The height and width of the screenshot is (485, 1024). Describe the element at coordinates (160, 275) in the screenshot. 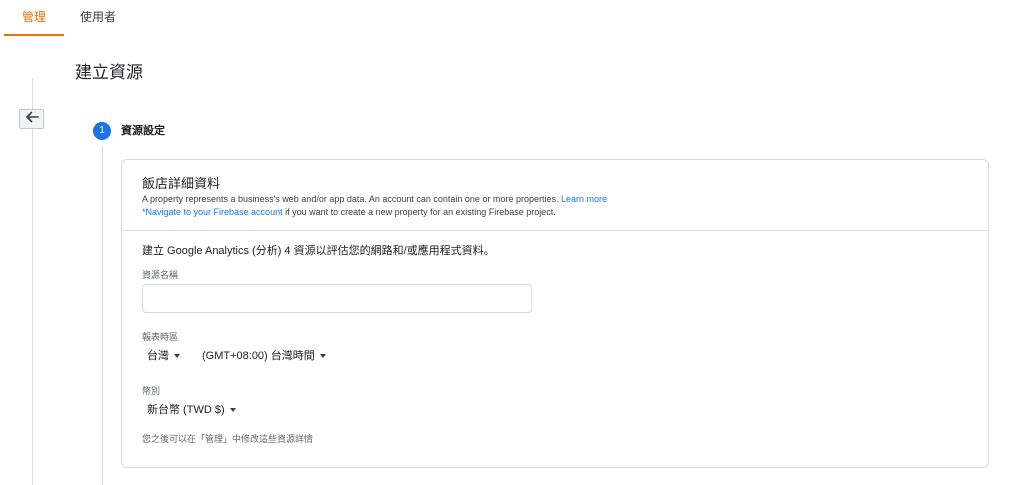

I see `property-name-label: 資源名稱` at that location.